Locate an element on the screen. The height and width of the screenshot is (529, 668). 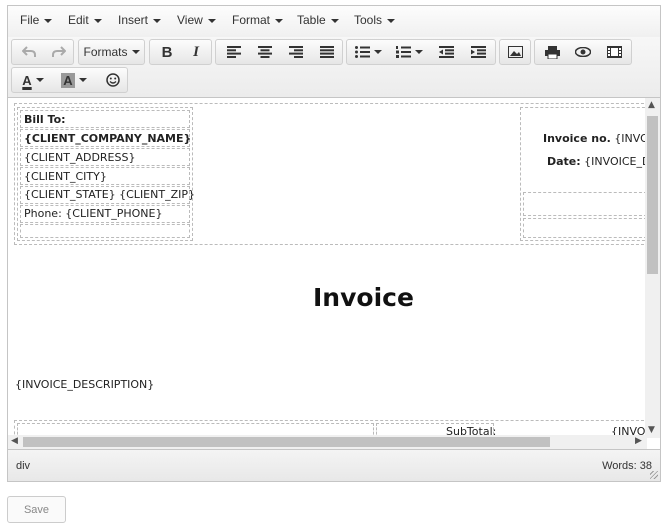
invoice-no: Invoice no. {INVO is located at coordinates (594, 138).